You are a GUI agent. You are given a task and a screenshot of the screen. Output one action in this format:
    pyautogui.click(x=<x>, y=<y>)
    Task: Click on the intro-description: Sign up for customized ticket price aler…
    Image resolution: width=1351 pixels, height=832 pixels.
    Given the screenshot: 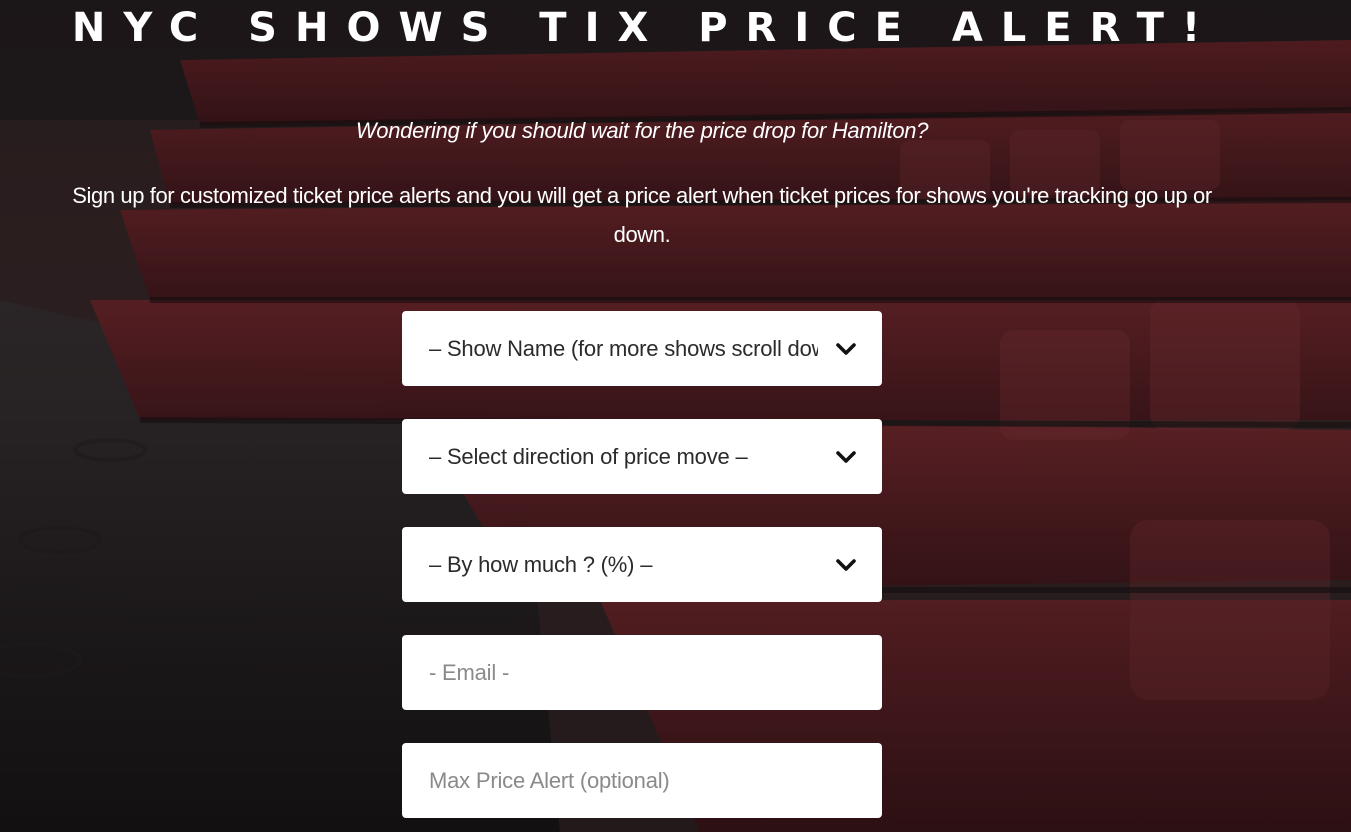 What is the action you would take?
    pyautogui.click(x=642, y=215)
    